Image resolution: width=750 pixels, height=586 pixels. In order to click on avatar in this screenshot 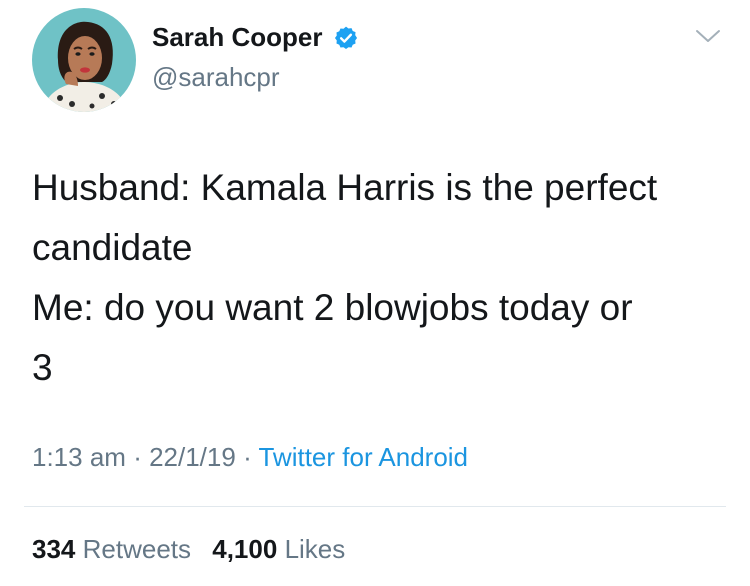, I will do `click(84, 60)`.